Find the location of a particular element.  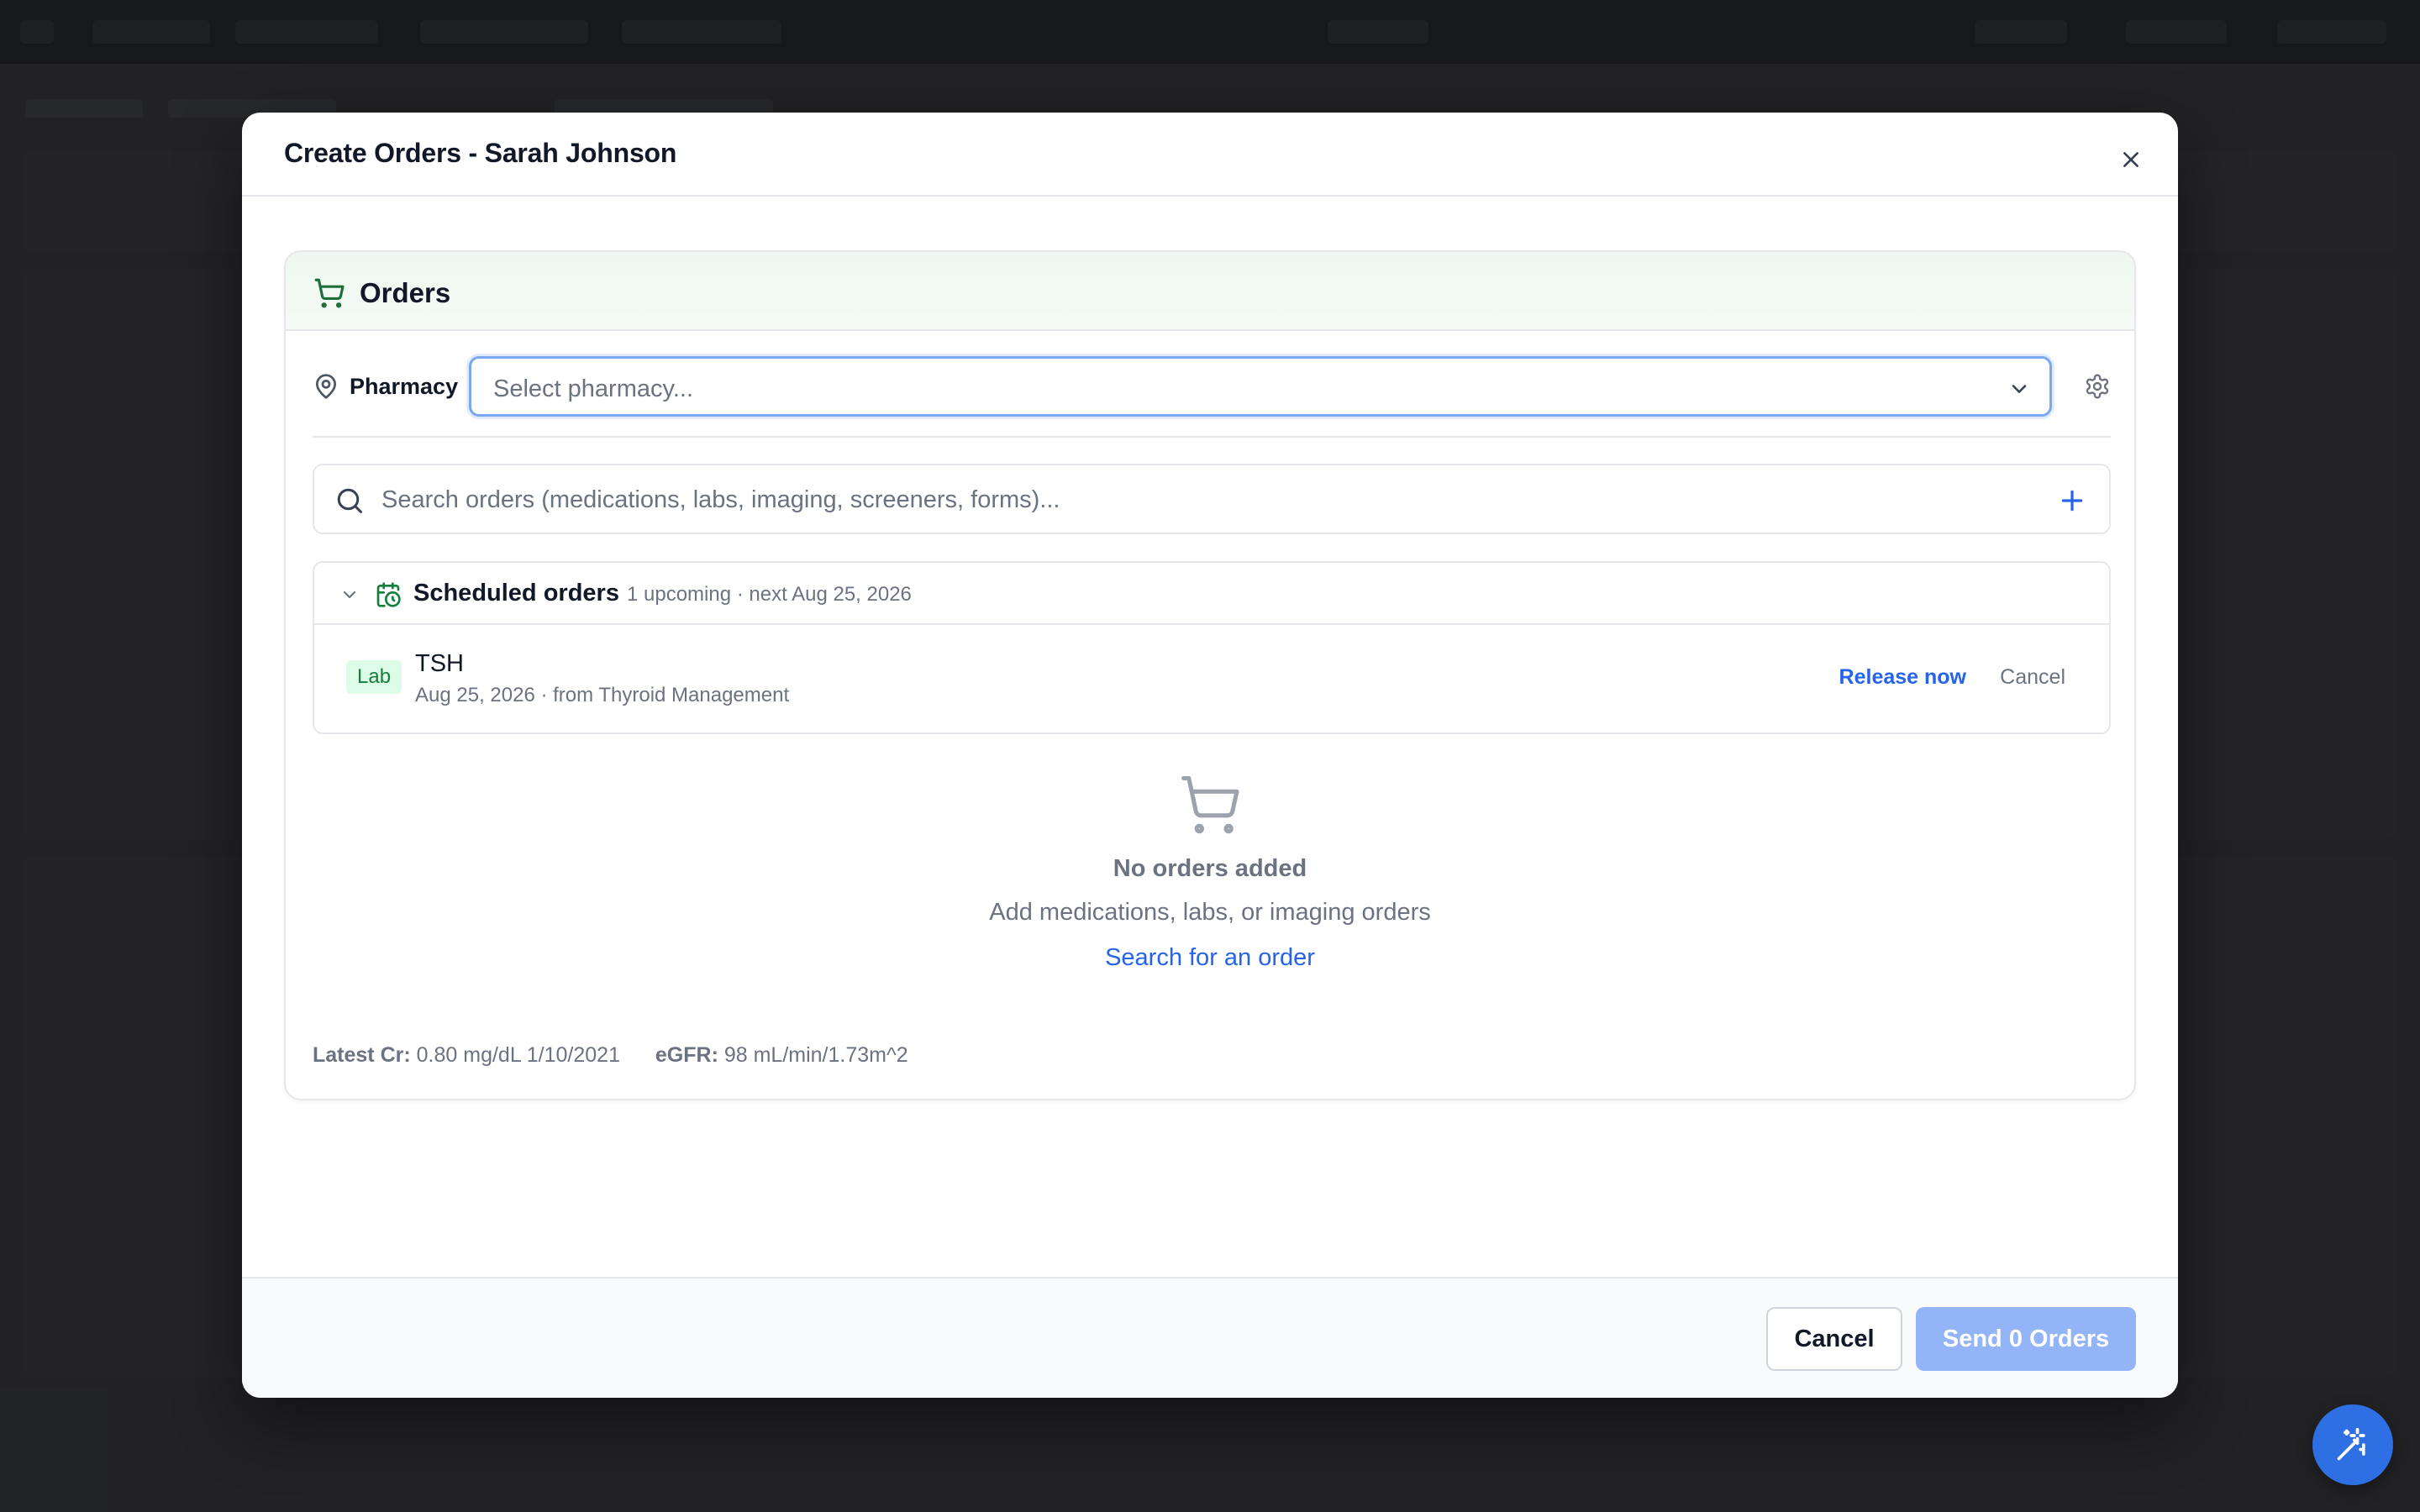

cancel-scheduled-button: Cancel is located at coordinates (2033, 677).